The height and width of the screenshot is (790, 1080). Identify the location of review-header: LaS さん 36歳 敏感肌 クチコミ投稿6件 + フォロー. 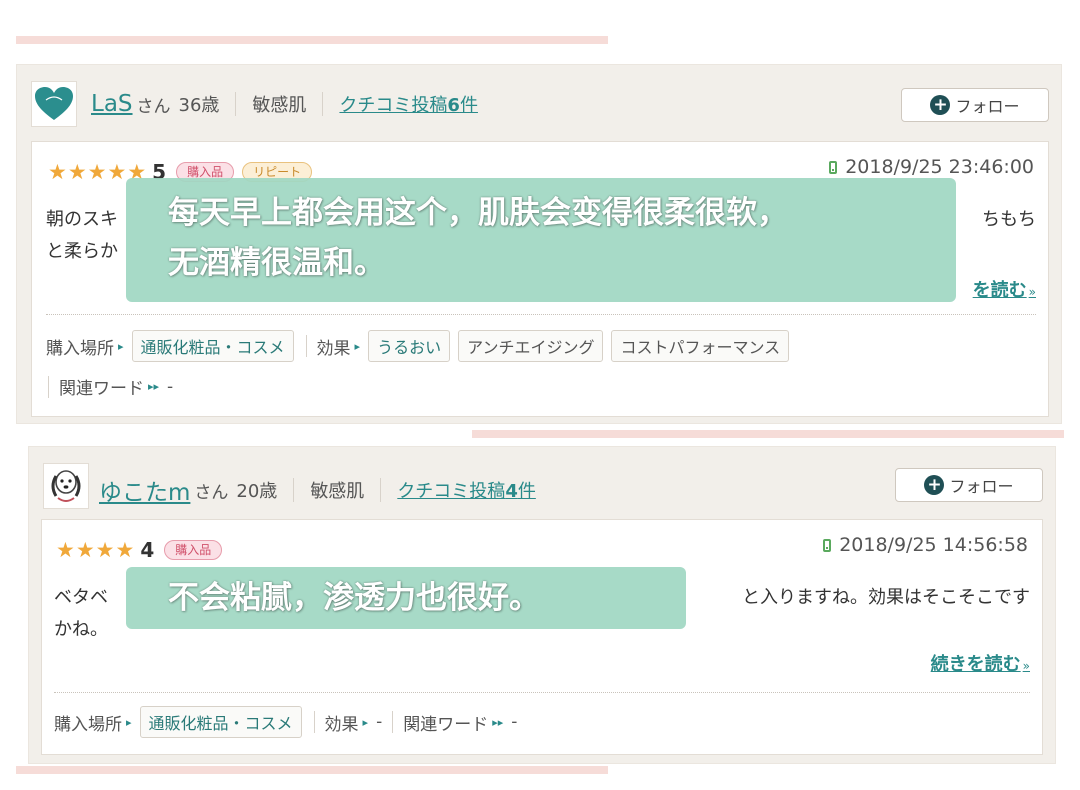
(539, 103).